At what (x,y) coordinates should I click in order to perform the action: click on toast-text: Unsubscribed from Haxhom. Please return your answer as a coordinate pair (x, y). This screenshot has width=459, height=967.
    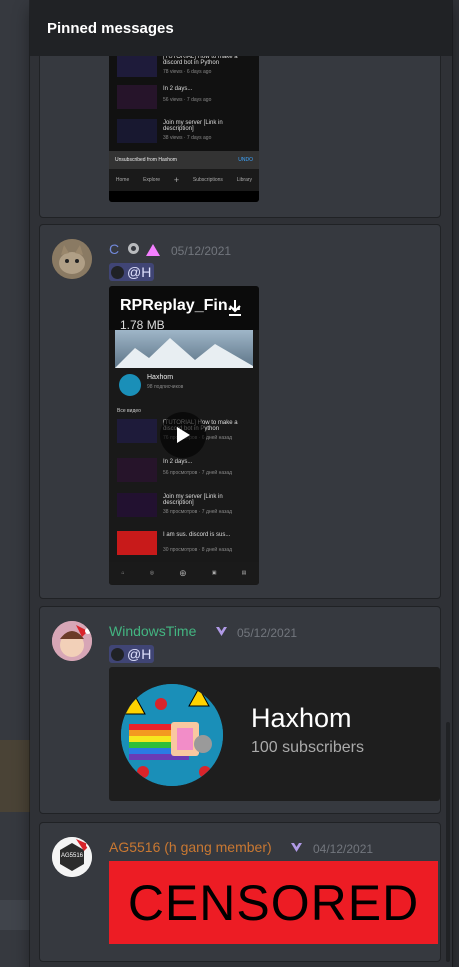
    Looking at the image, I should click on (146, 160).